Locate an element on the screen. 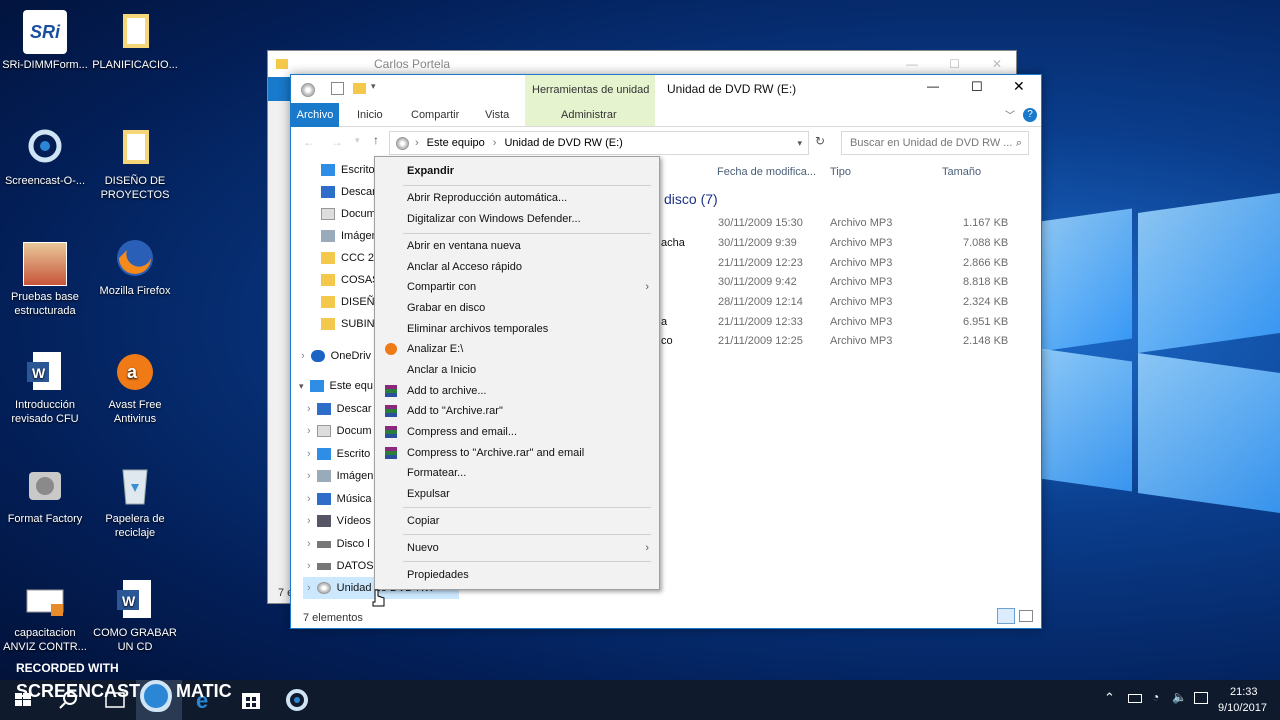 Image resolution: width=1280 pixels, height=720 pixels. desktop-icon-recycle-bin: Papelera de reciclaje is located at coordinates (135, 502).